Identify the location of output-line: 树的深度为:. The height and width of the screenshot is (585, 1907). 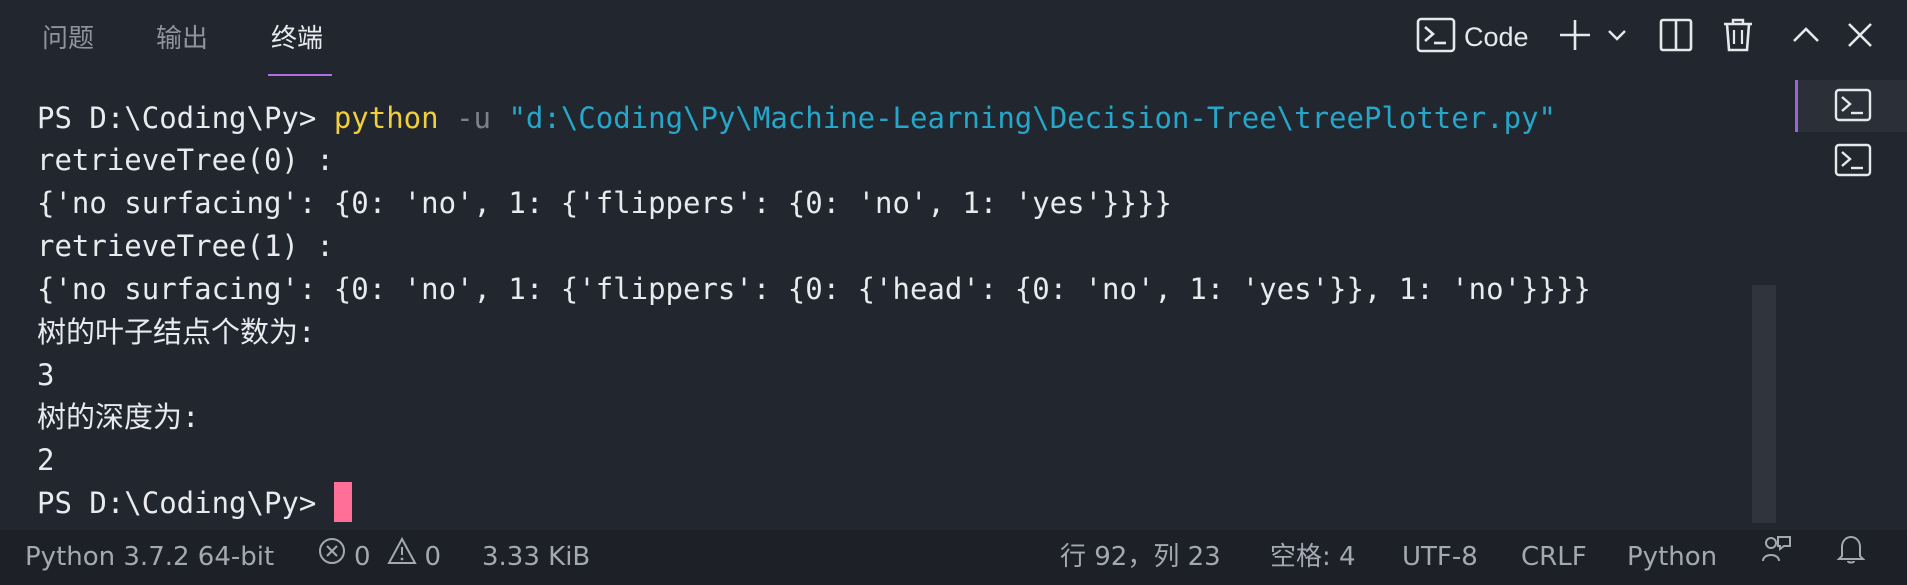
(118, 417).